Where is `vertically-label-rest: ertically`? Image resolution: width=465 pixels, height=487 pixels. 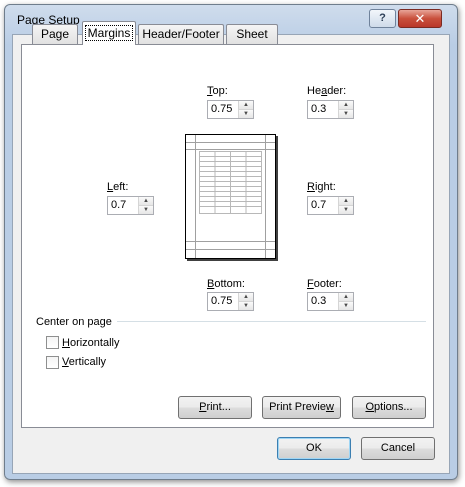
vertically-label-rest: ertically is located at coordinates (87, 362).